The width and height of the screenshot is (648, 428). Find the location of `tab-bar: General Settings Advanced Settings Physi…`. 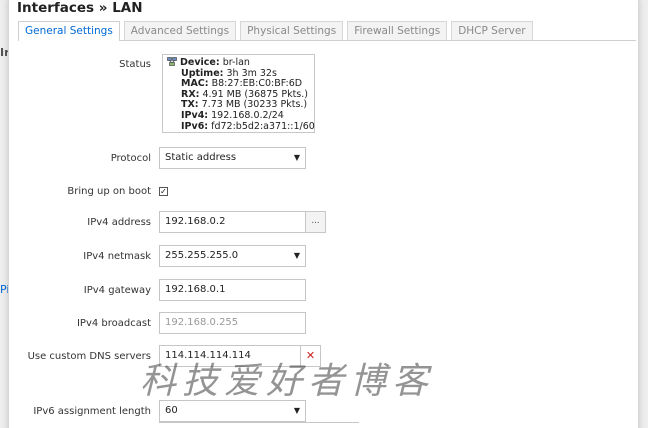

tab-bar: General Settings Advanced Settings Physi… is located at coordinates (327, 31).